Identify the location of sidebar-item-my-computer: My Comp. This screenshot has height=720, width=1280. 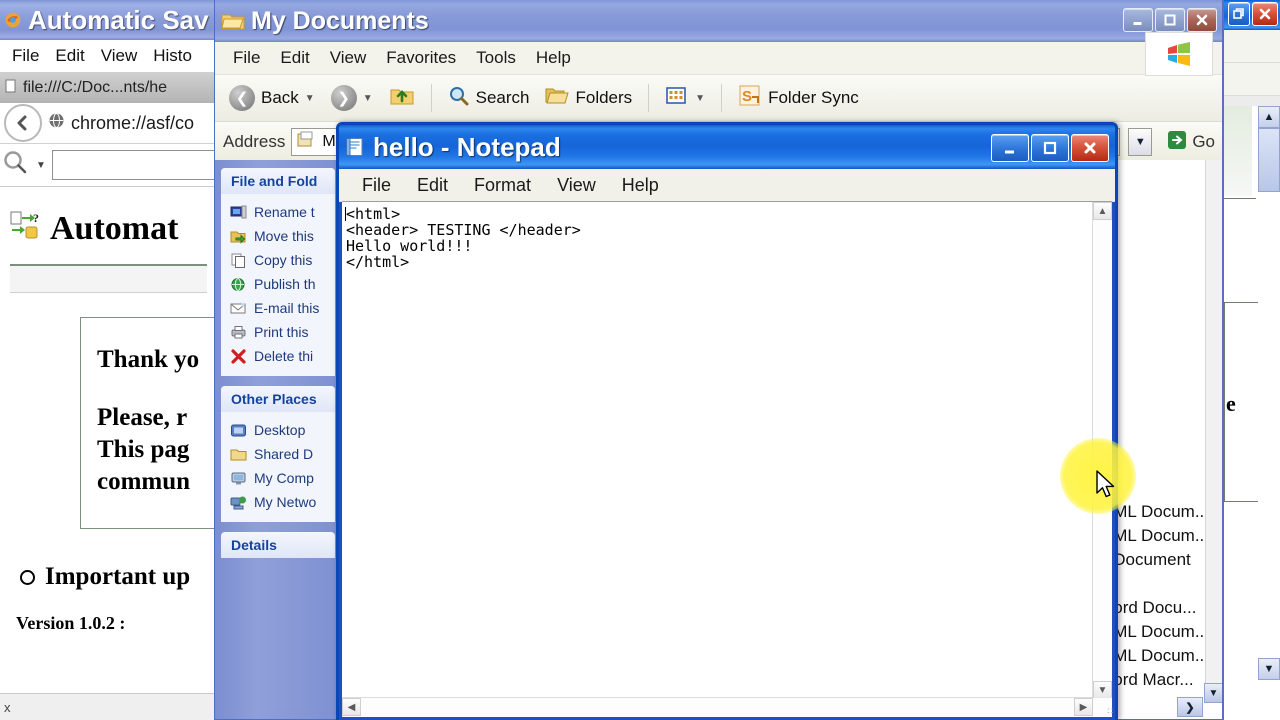
(278, 478).